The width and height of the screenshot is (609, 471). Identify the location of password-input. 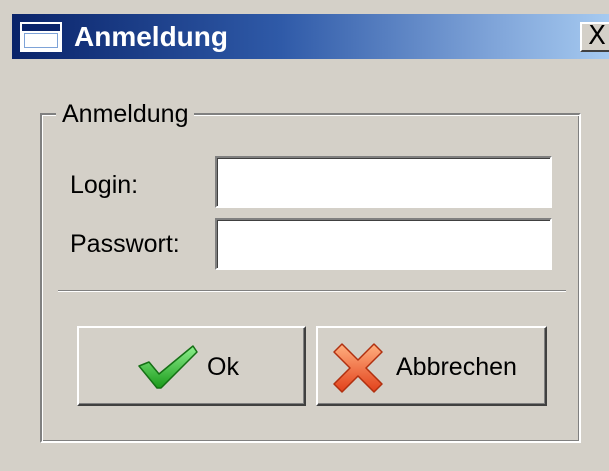
(383, 244).